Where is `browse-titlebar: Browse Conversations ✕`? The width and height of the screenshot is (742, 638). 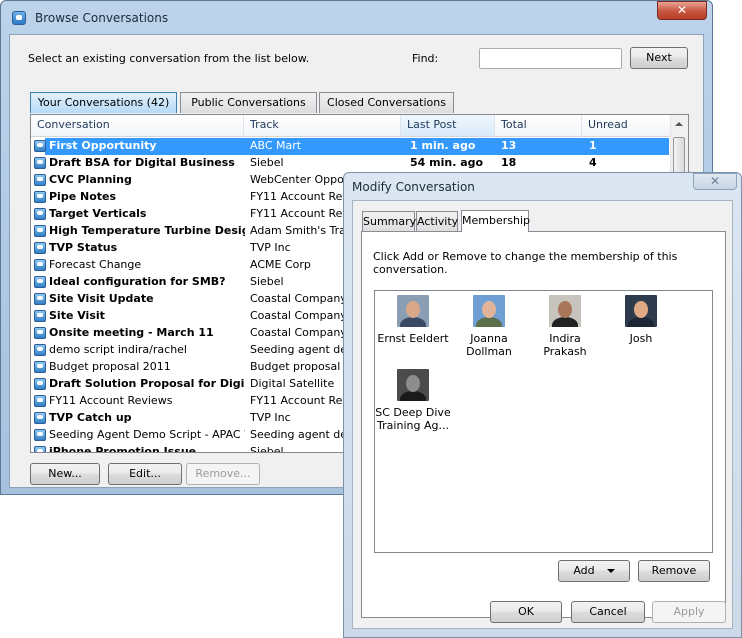
browse-titlebar: Browse Conversations ✕ is located at coordinates (356, 18).